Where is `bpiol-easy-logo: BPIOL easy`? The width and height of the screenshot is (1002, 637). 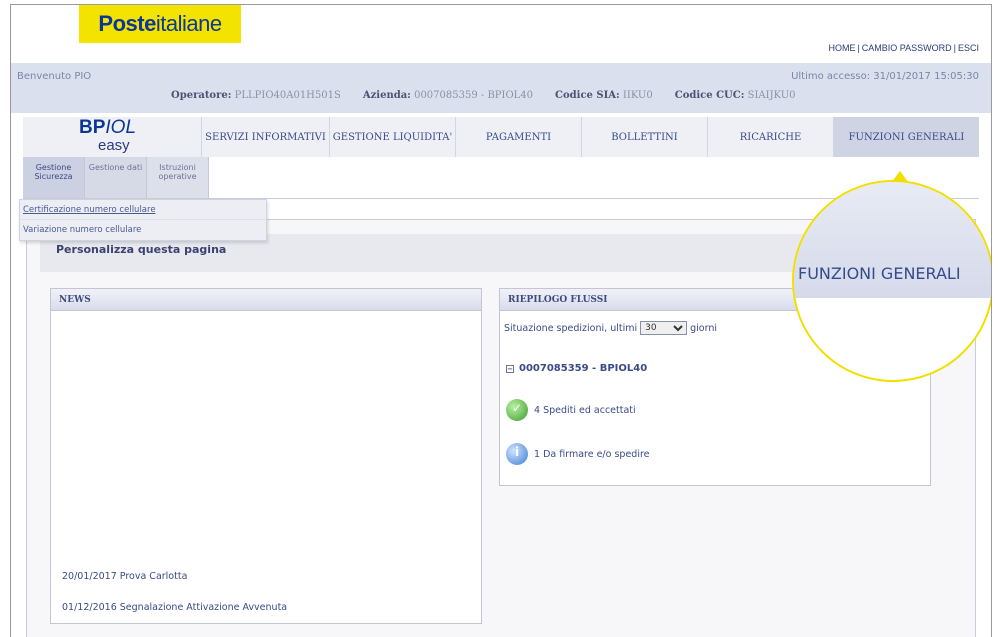 bpiol-easy-logo: BPIOL easy is located at coordinates (112, 137).